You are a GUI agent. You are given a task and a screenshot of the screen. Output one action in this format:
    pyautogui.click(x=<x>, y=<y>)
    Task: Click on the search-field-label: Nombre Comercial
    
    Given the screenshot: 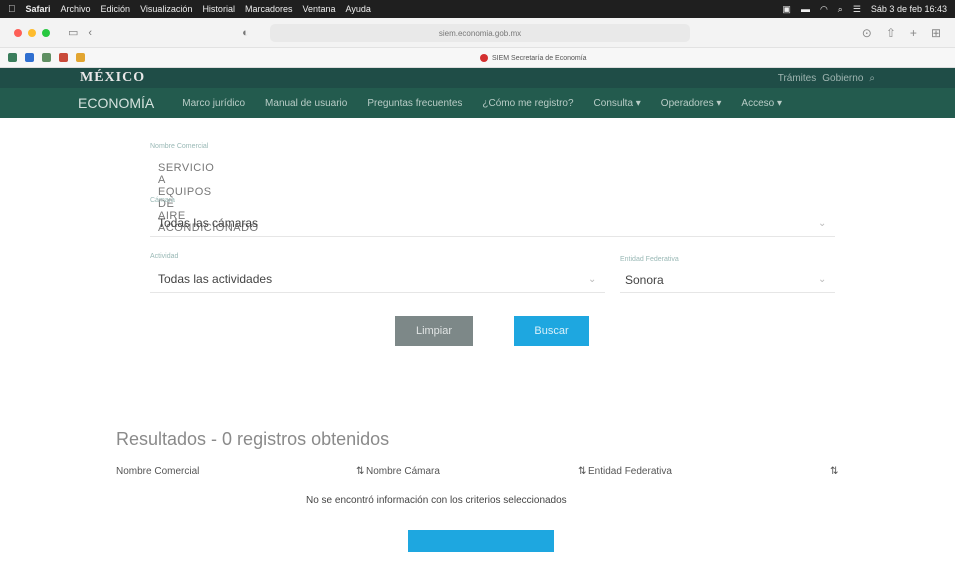 What is the action you would take?
    pyautogui.click(x=179, y=146)
    